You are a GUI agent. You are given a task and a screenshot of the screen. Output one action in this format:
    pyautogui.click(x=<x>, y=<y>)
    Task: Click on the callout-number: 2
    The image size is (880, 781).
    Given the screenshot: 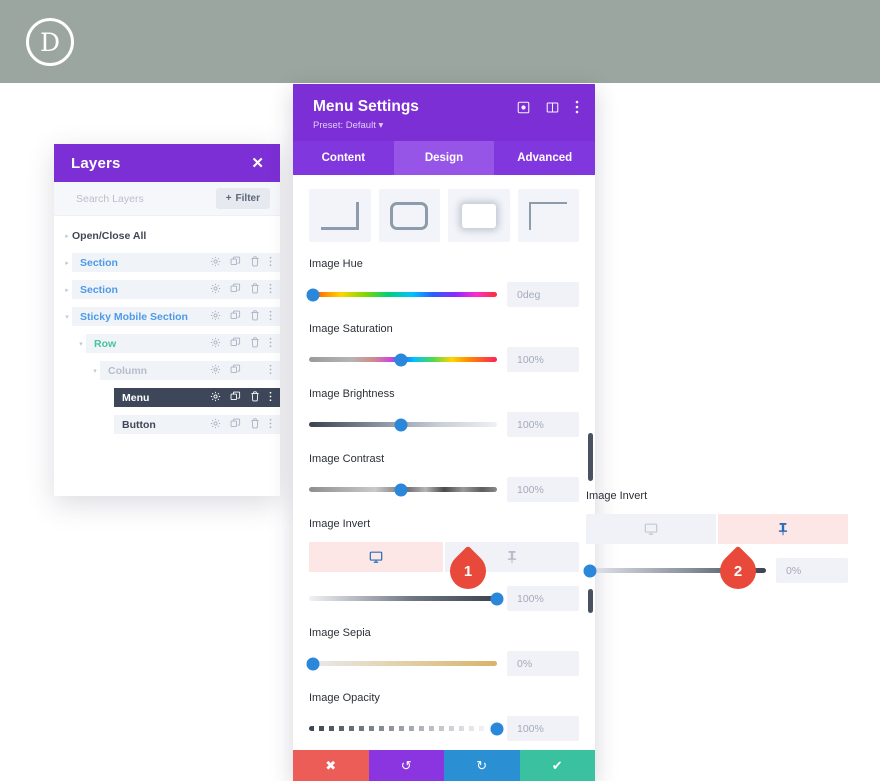 What is the action you would take?
    pyautogui.click(x=738, y=571)
    